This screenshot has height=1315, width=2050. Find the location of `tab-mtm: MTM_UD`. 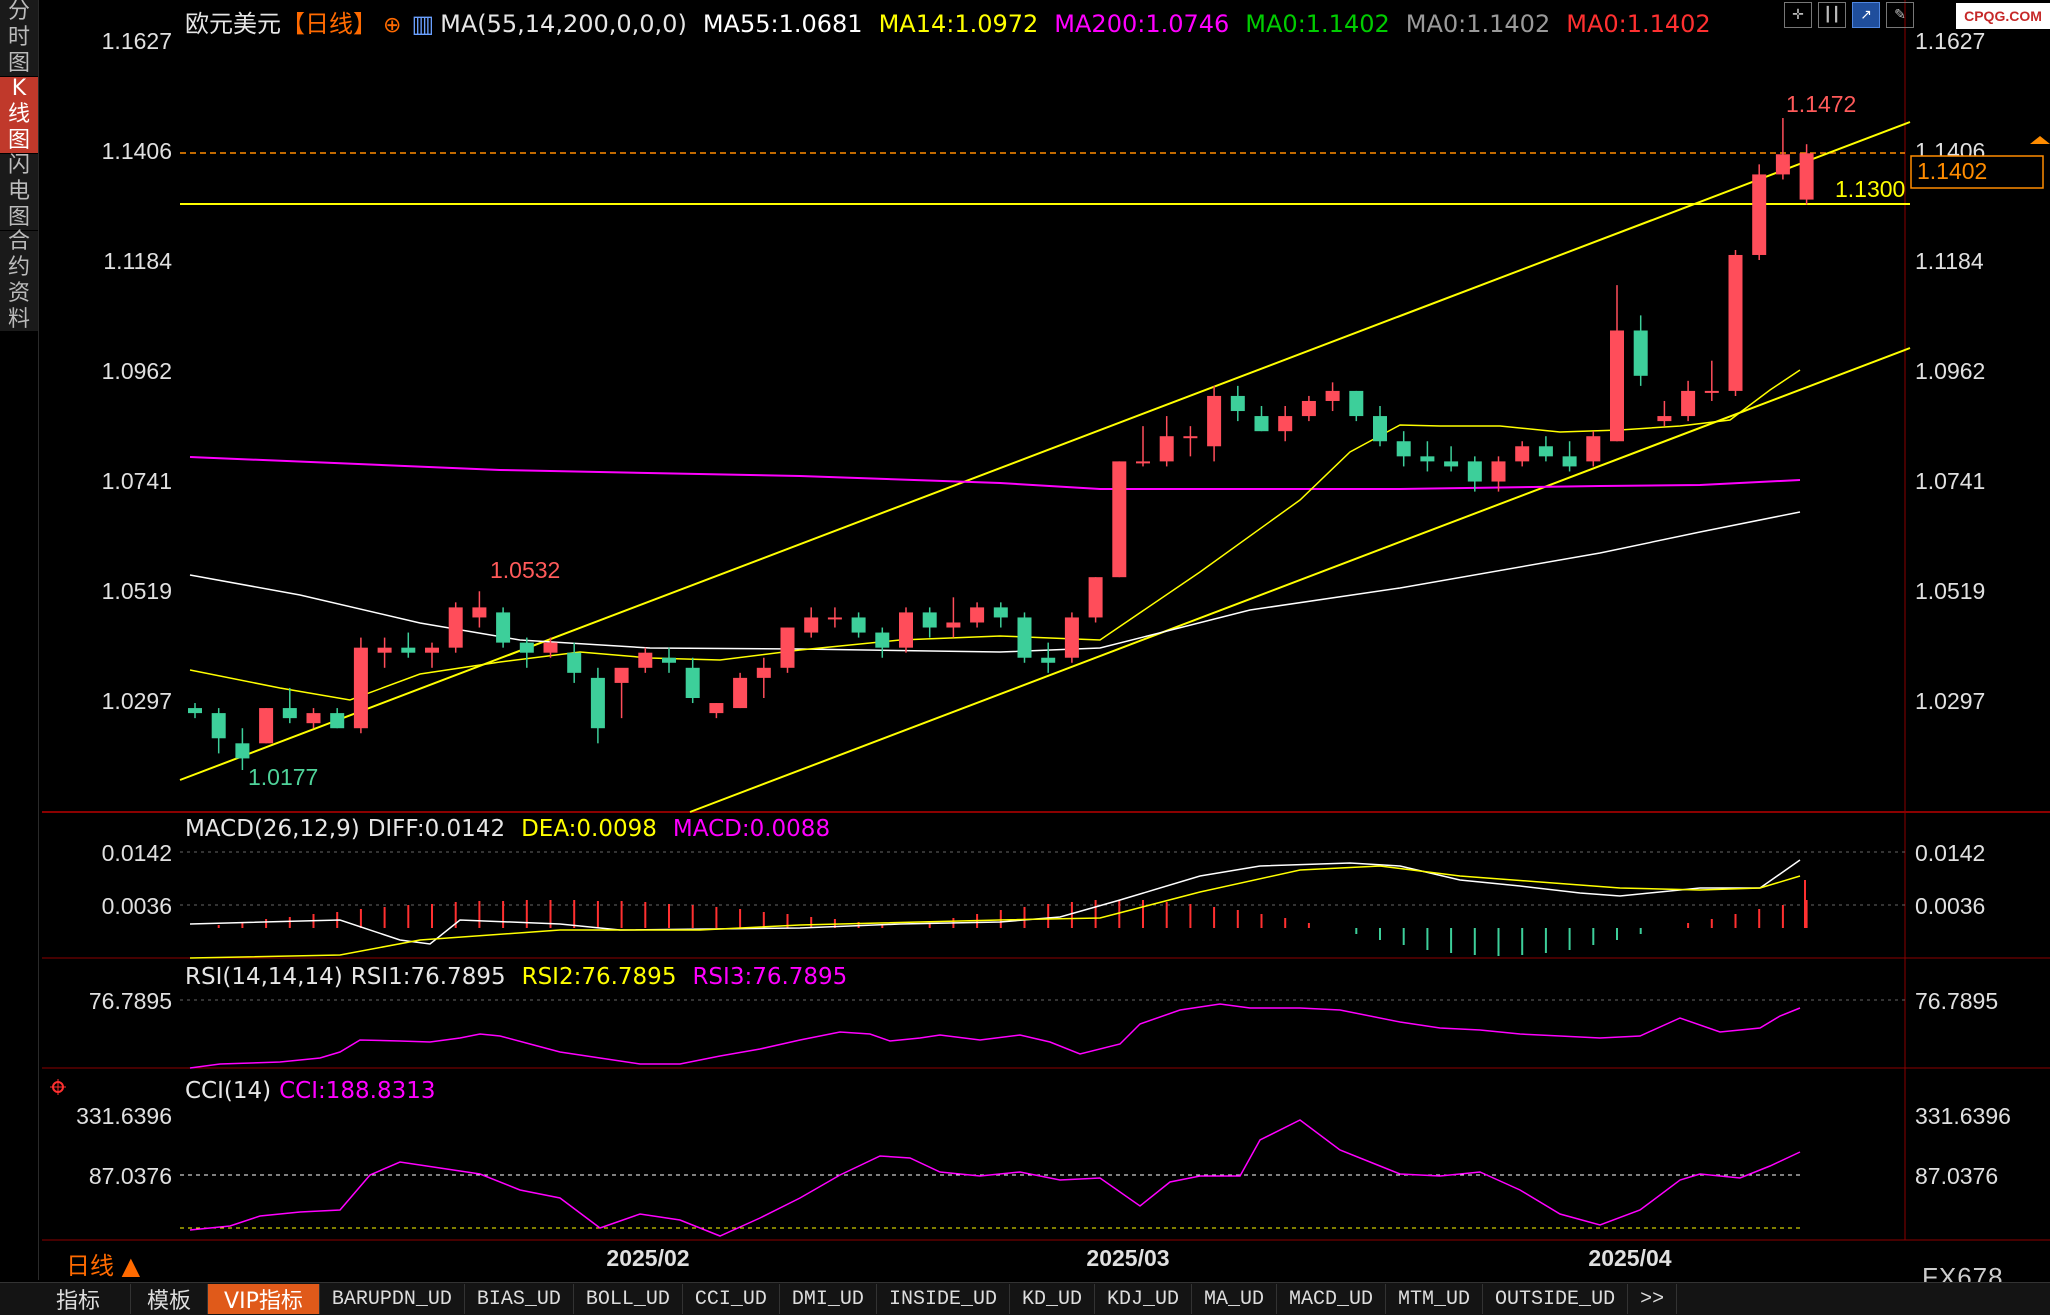

tab-mtm: MTM_UD is located at coordinates (1435, 1299).